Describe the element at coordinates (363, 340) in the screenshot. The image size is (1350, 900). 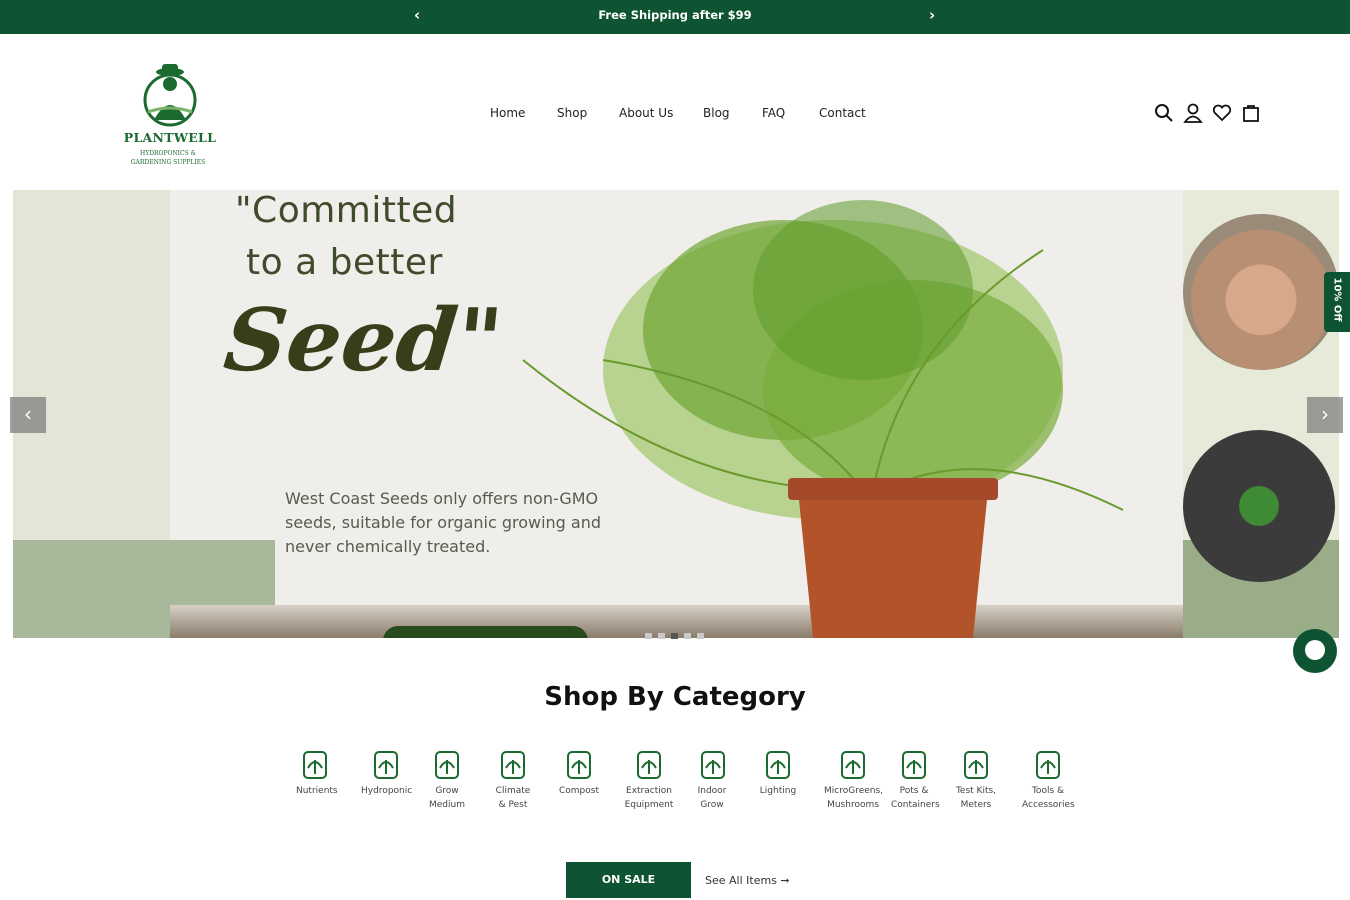
I see `hero-script-word: Seed"` at that location.